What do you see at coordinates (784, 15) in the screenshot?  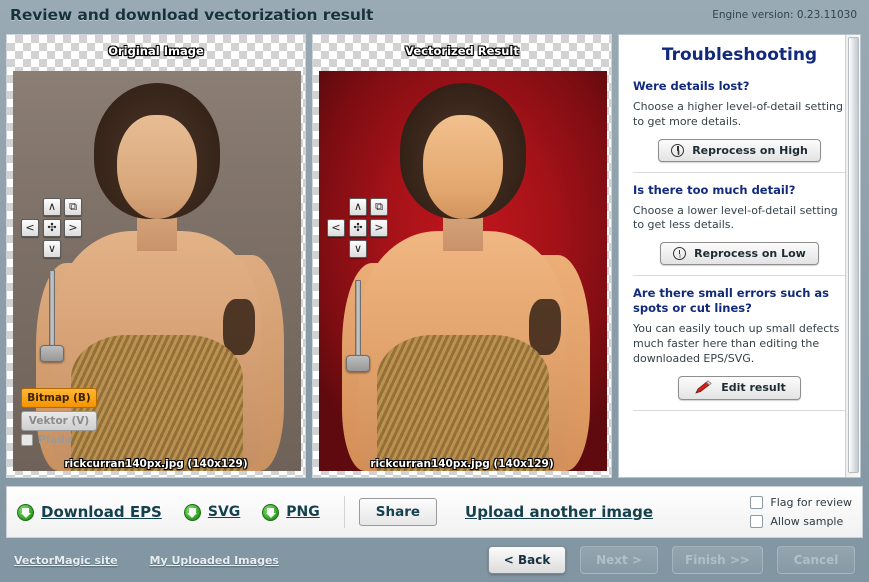 I see `engine-version-label: Engine version: 0.23.11030` at bounding box center [784, 15].